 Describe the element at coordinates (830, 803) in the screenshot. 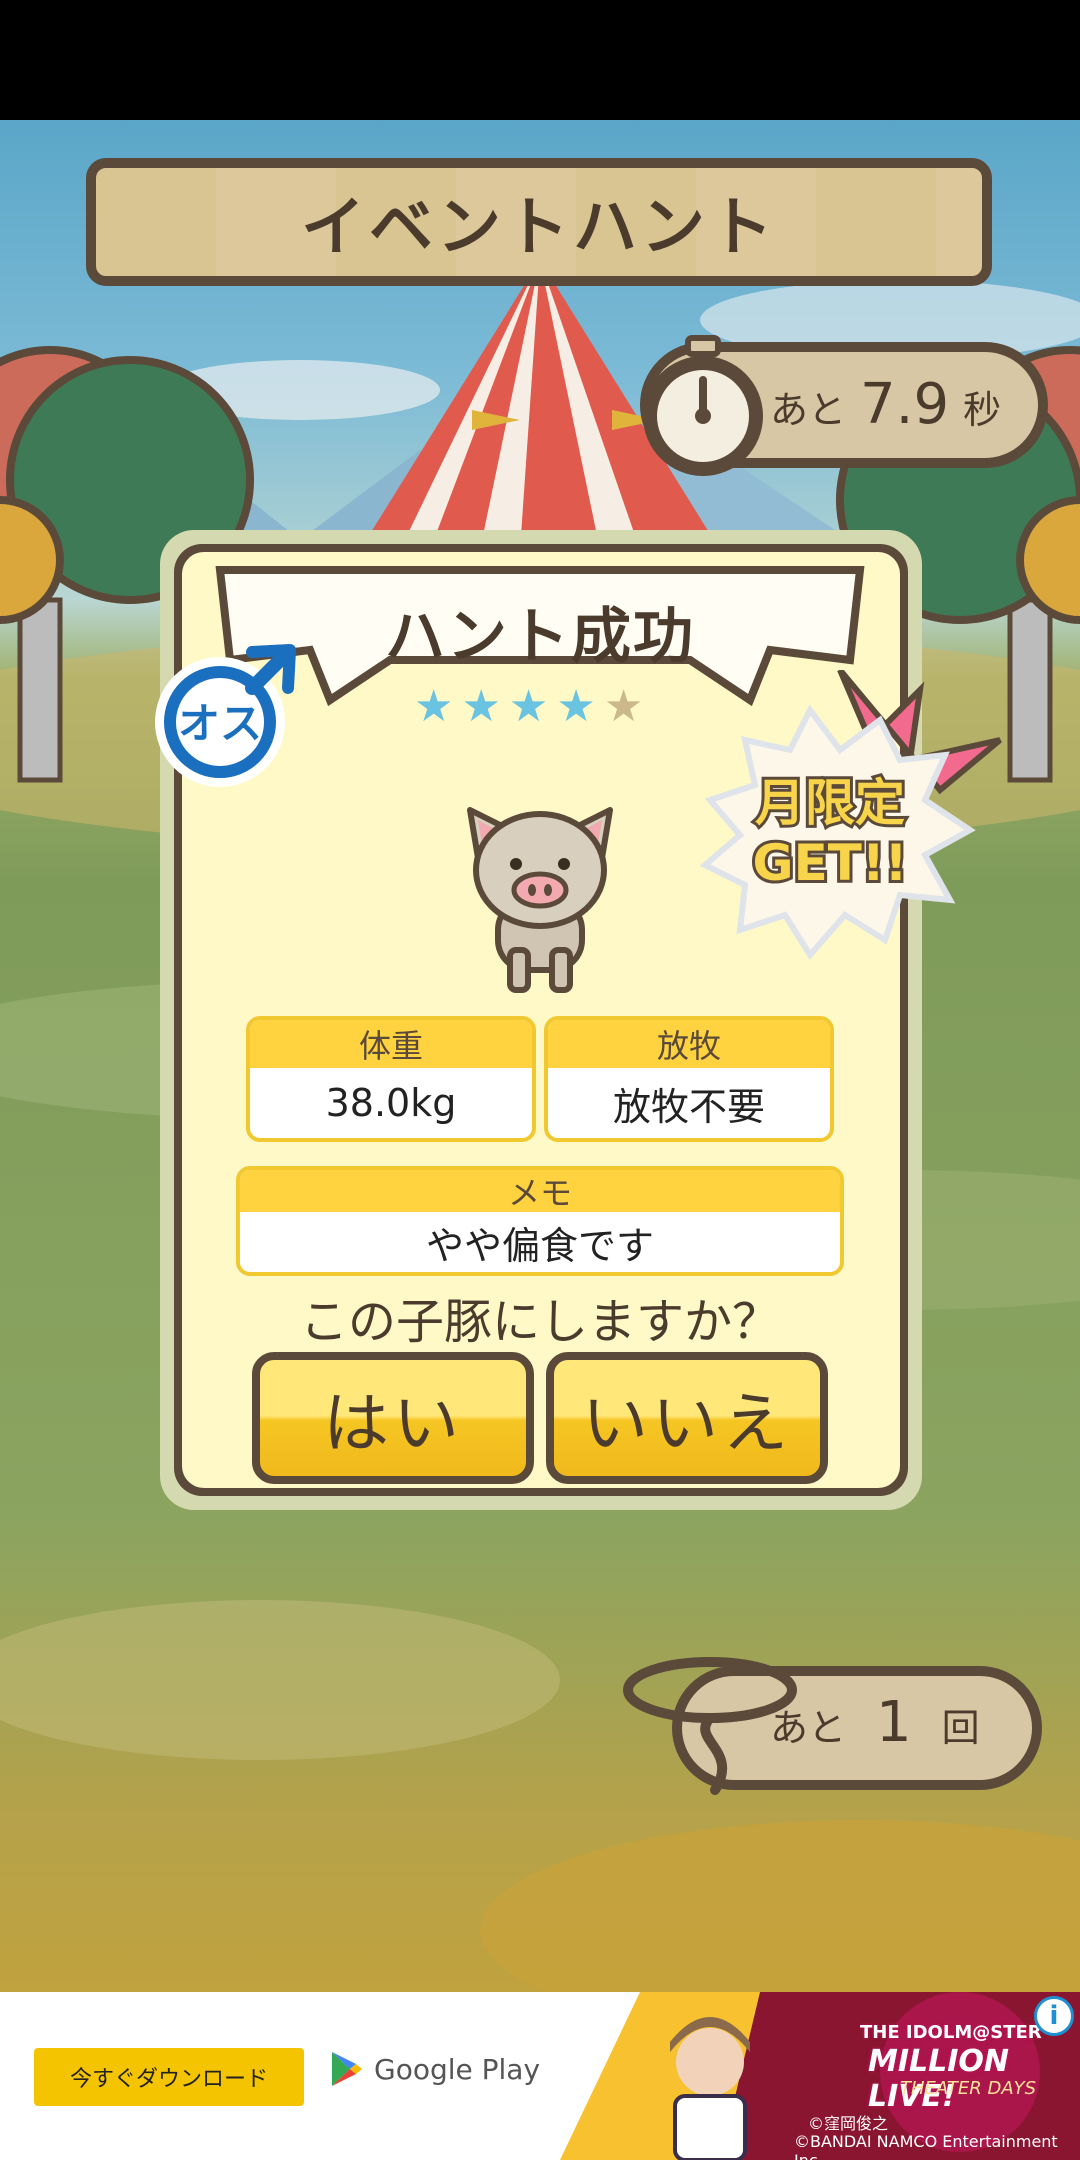

I see `badge-line1: 月限定` at that location.